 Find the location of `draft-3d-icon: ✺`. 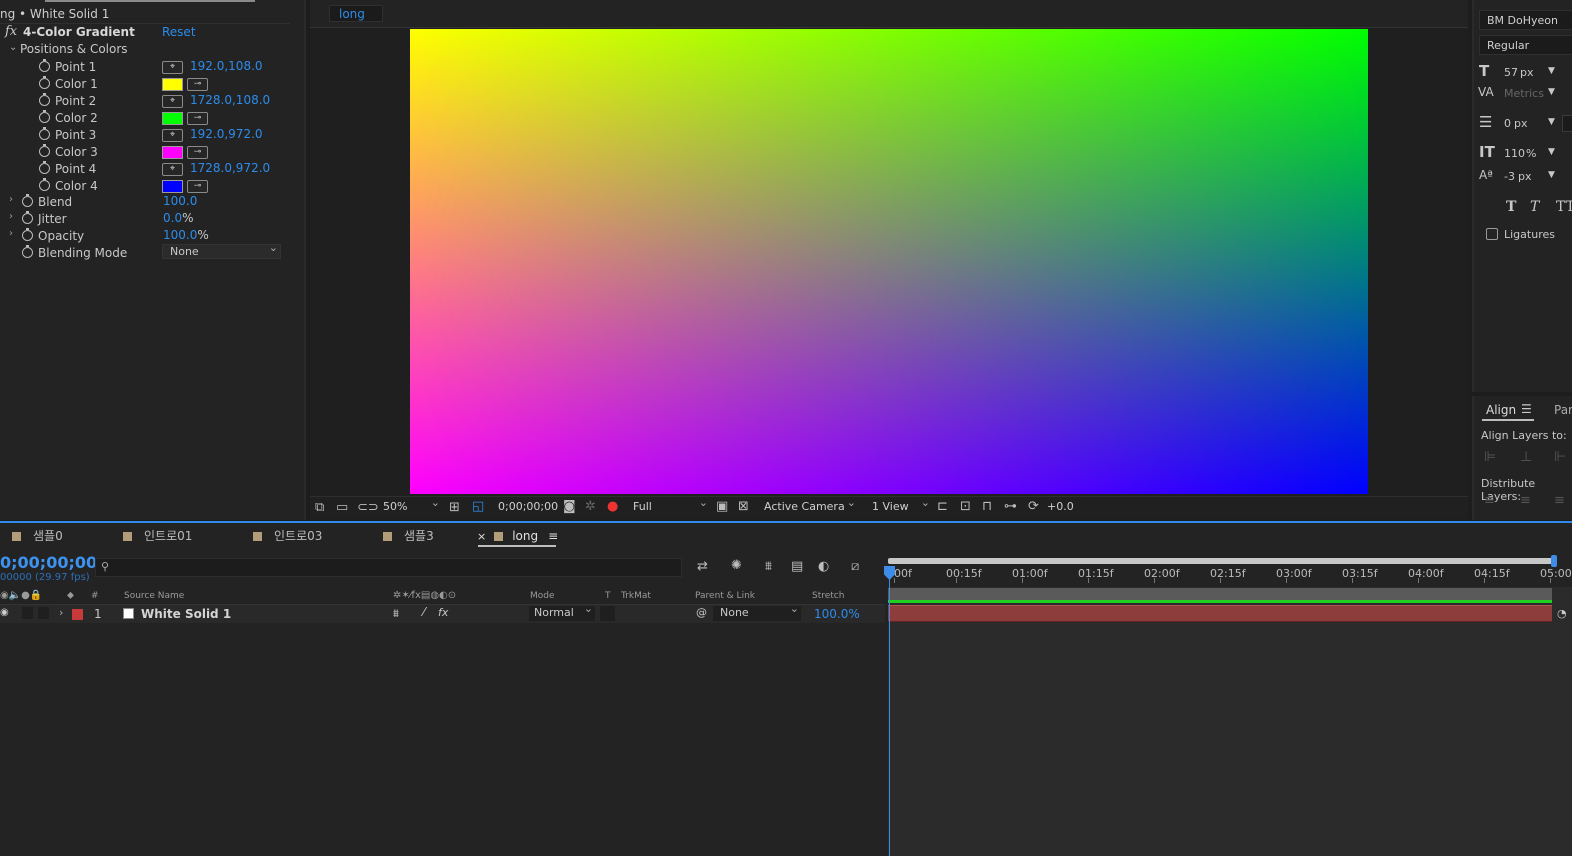

draft-3d-icon: ✺ is located at coordinates (736, 565).